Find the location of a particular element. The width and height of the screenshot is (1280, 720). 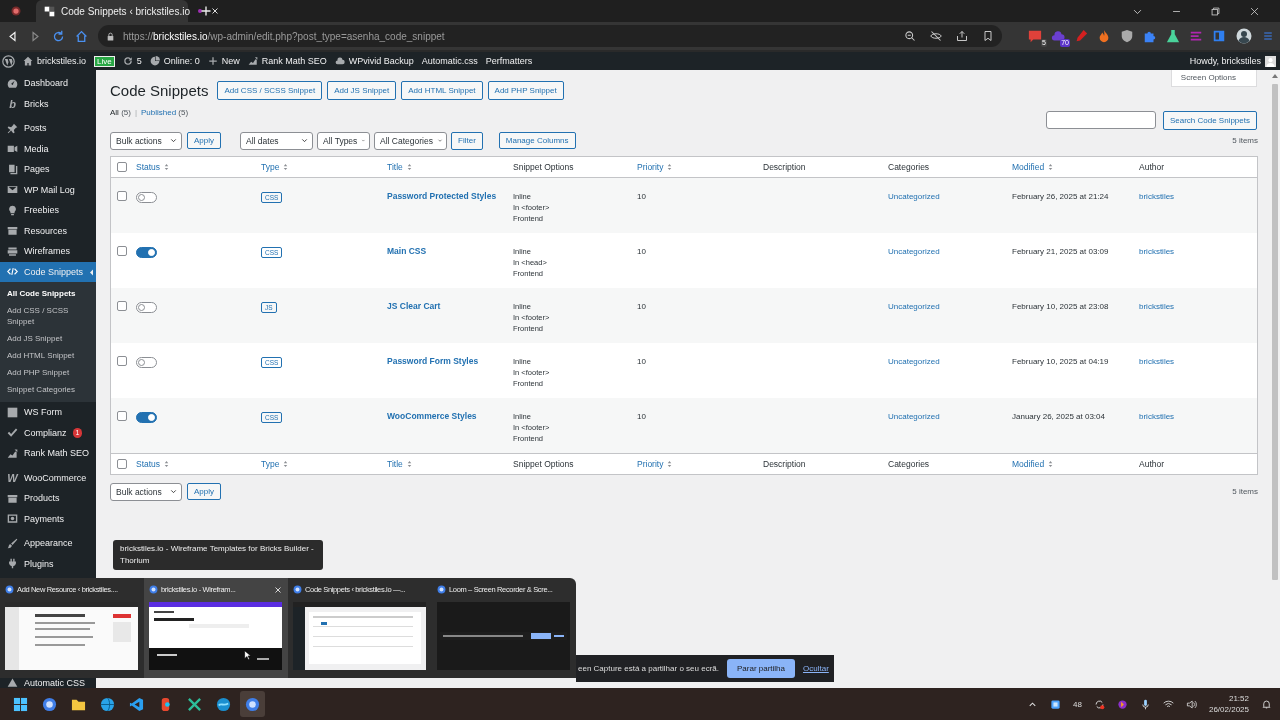

admin-bar-link: Automatic.css is located at coordinates (449, 61).